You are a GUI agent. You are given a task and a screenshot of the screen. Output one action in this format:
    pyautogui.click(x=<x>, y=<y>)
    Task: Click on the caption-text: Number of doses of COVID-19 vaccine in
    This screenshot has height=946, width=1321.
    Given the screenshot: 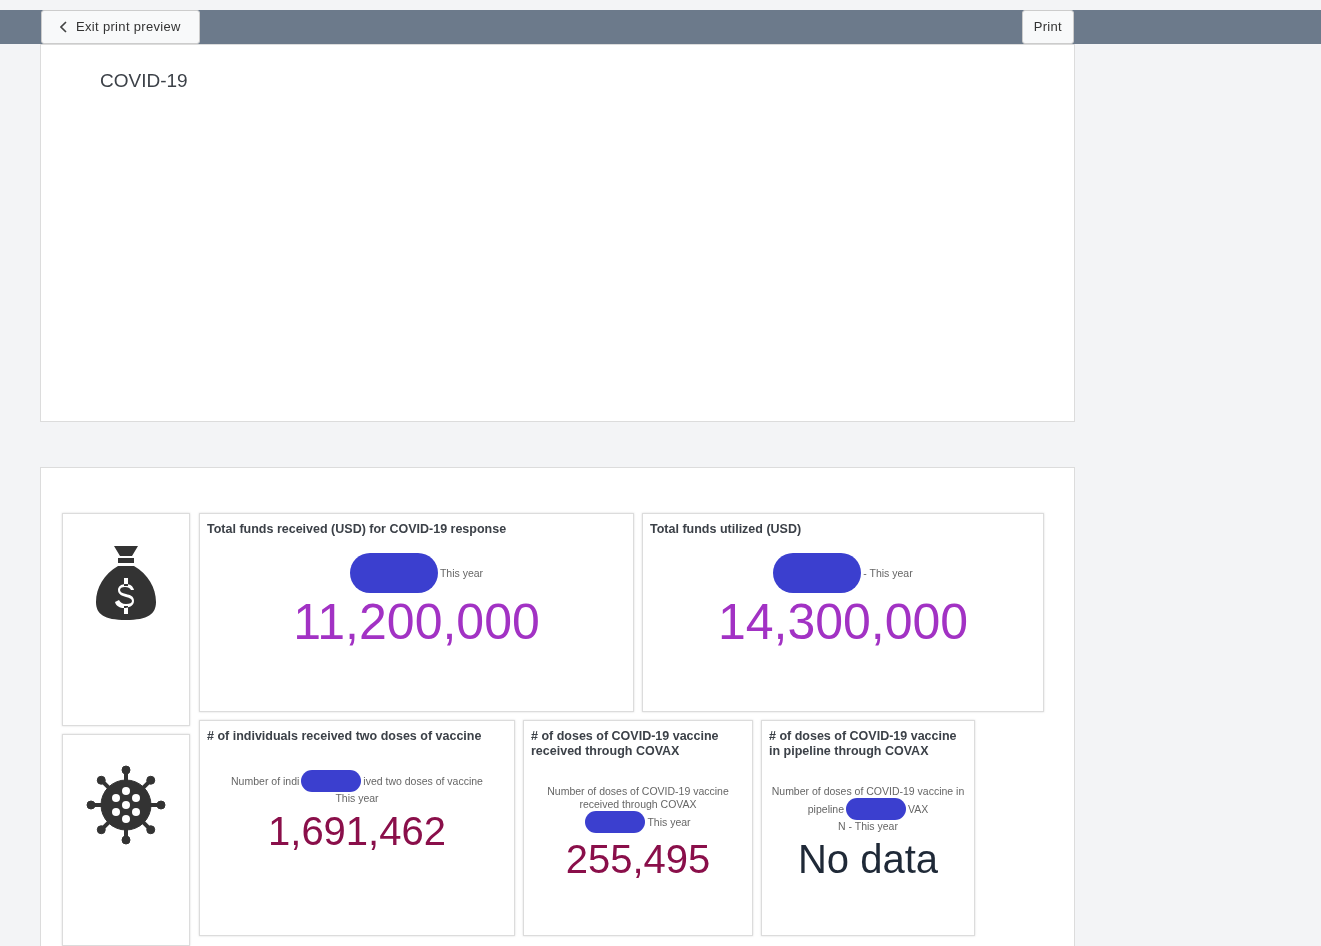 What is the action you would take?
    pyautogui.click(x=868, y=791)
    